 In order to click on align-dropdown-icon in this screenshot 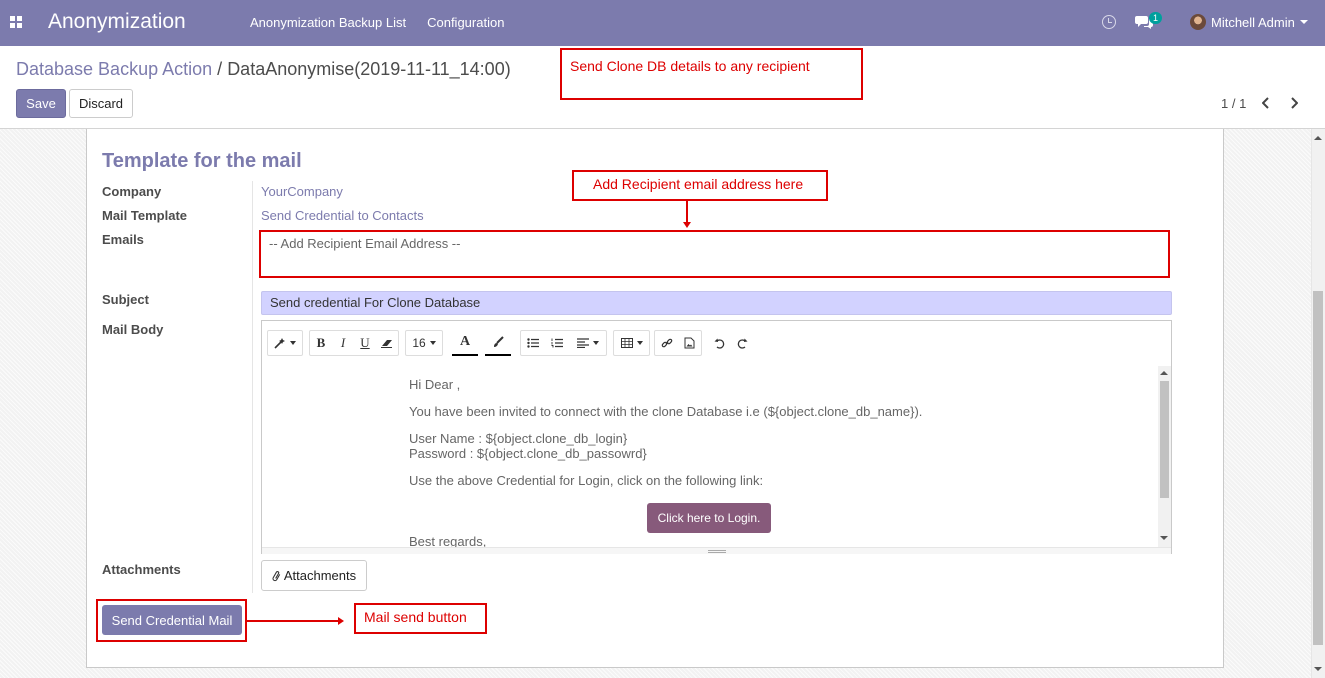, I will do `click(587, 343)`.